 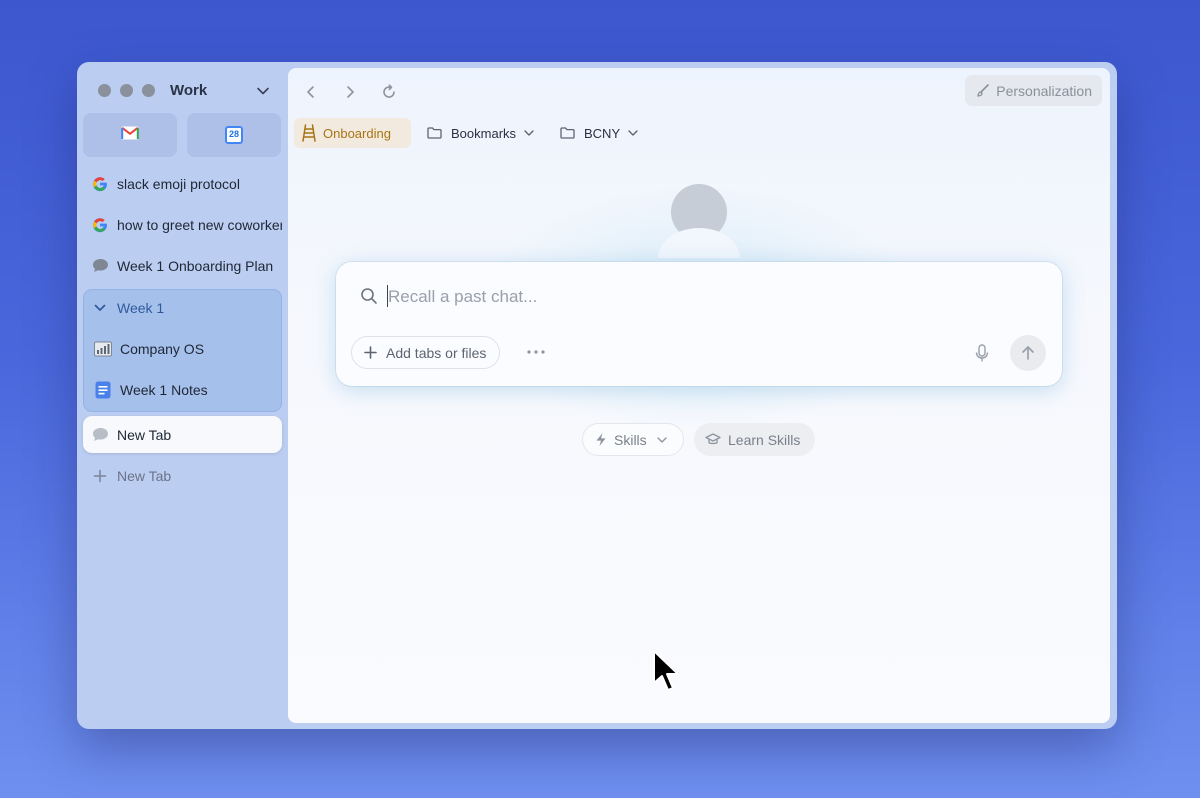 I want to click on bookmark-label: Onboarding, so click(x=357, y=133).